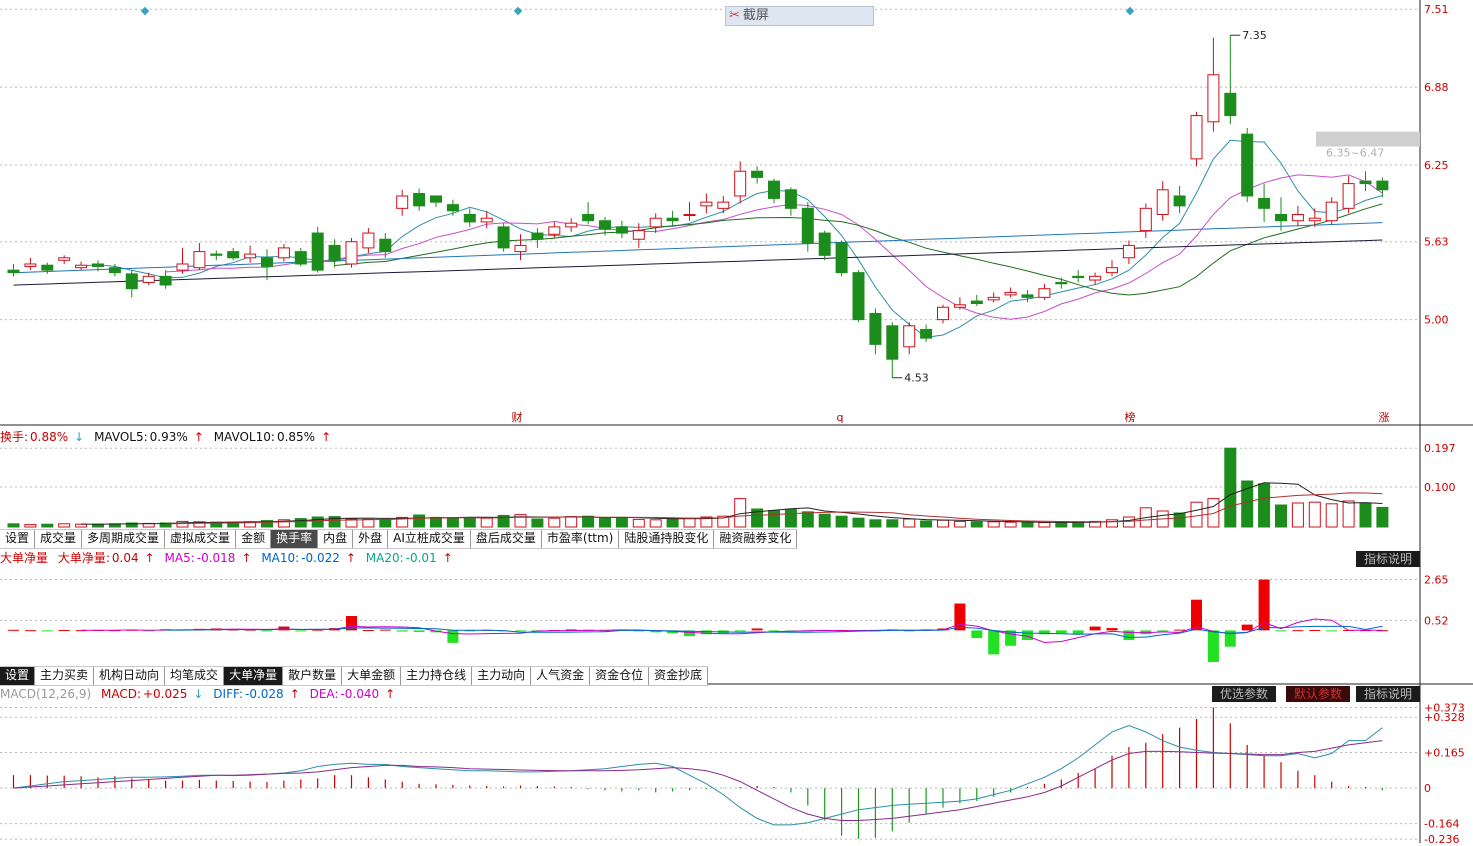  Describe the element at coordinates (1440, 448) in the screenshot. I see `turnover-y-tick: 0.197` at that location.